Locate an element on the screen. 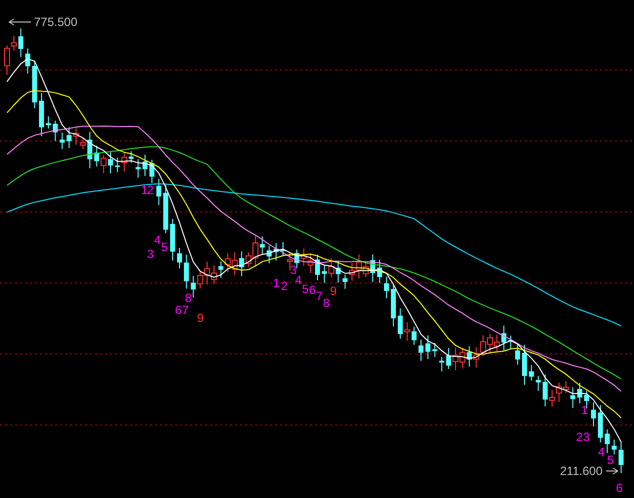  high-price-label: 775.500 is located at coordinates (56, 22).